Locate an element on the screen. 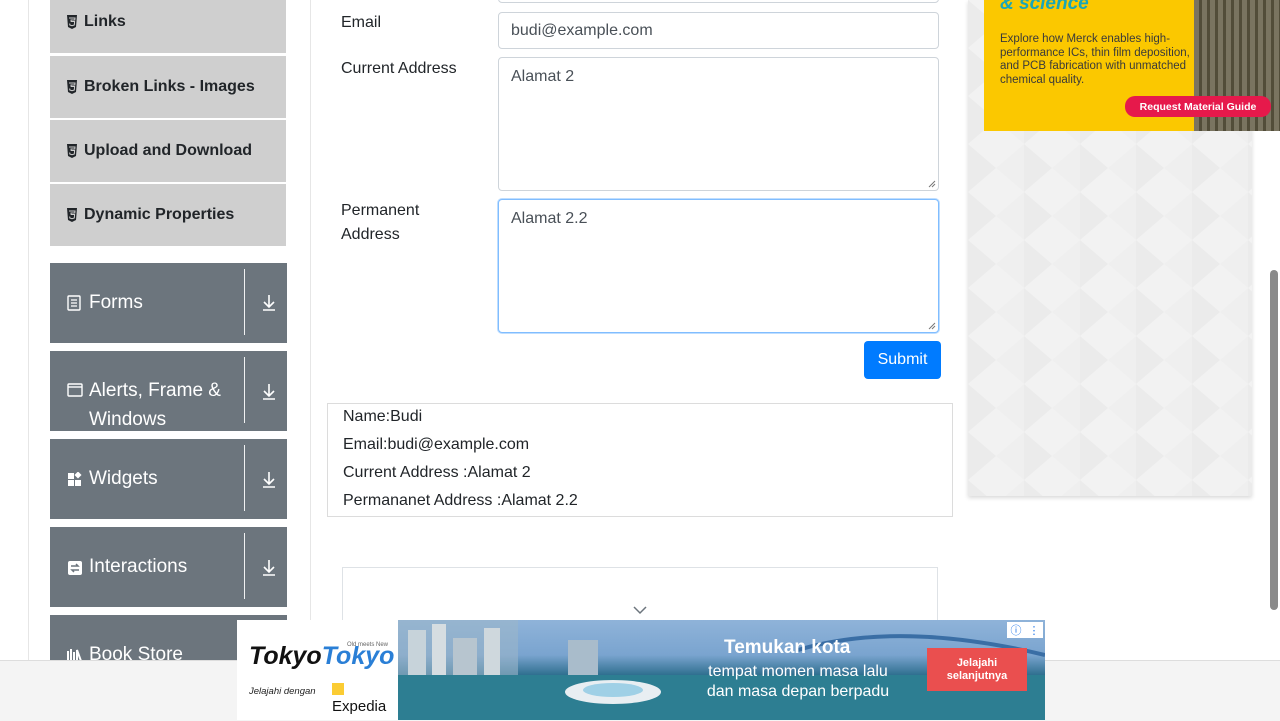 The image size is (1280, 721). sidebar-group-label: Interactions is located at coordinates (138, 566).